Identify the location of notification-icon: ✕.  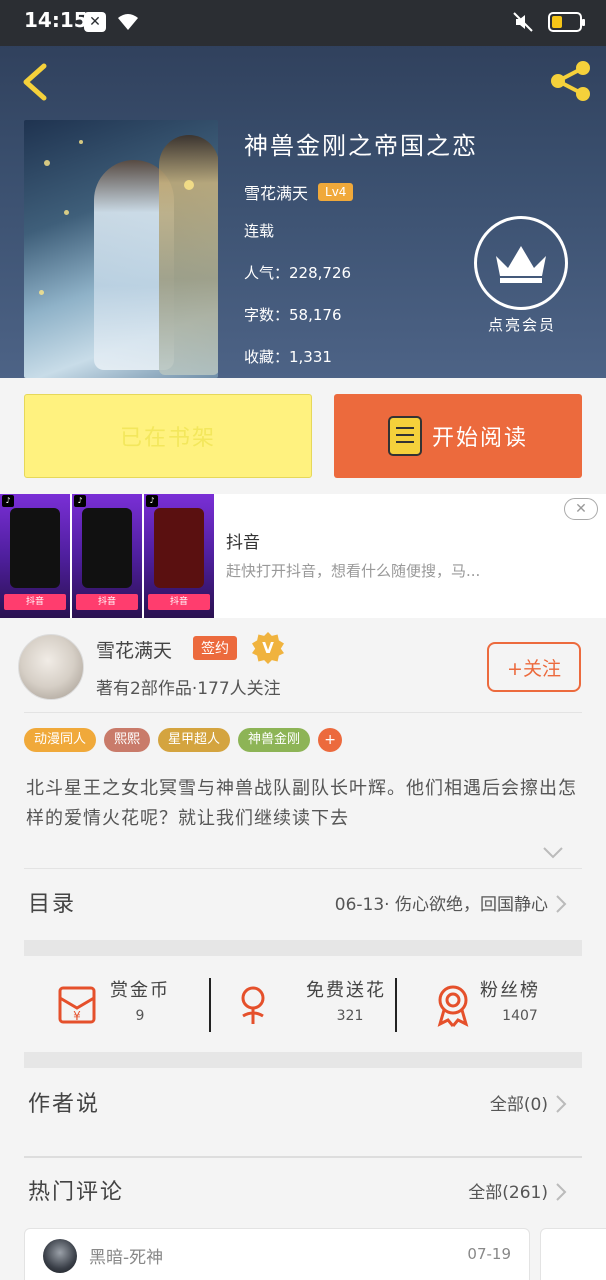
(95, 22).